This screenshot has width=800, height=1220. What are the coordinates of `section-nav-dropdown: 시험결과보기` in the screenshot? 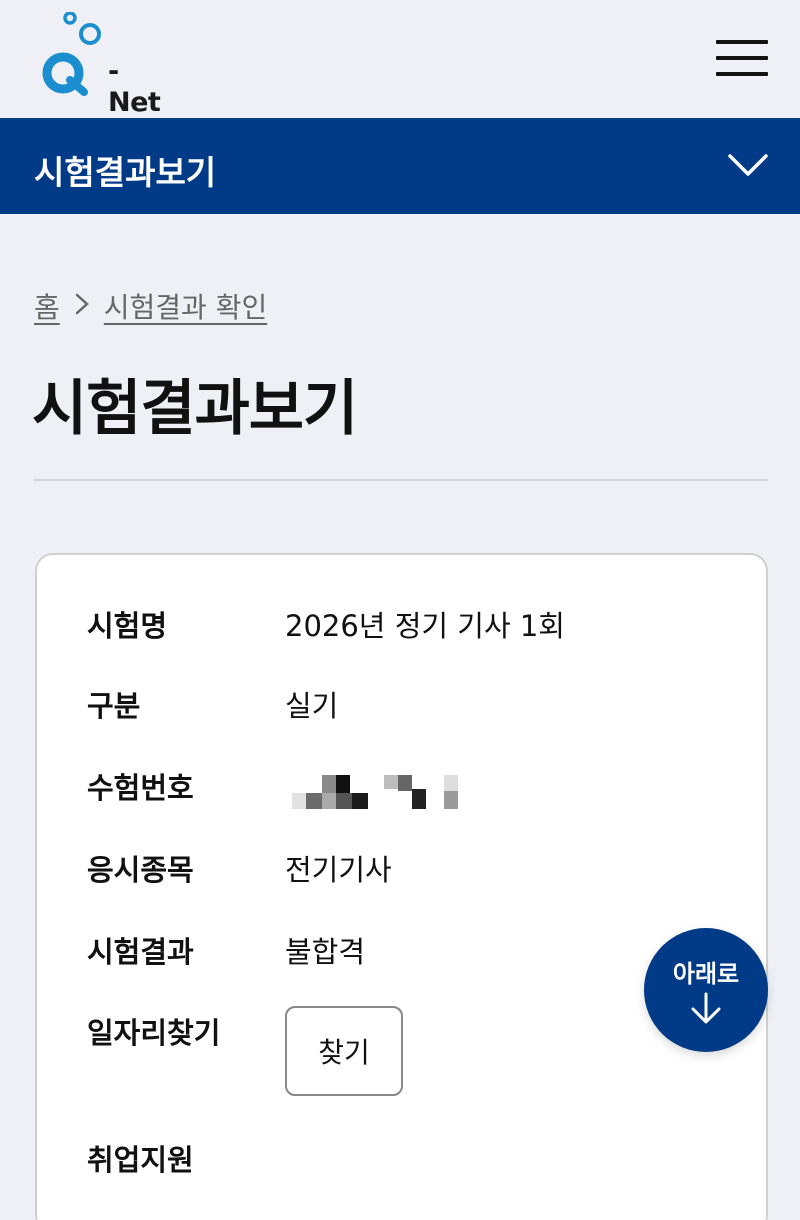 It's located at (400, 166).